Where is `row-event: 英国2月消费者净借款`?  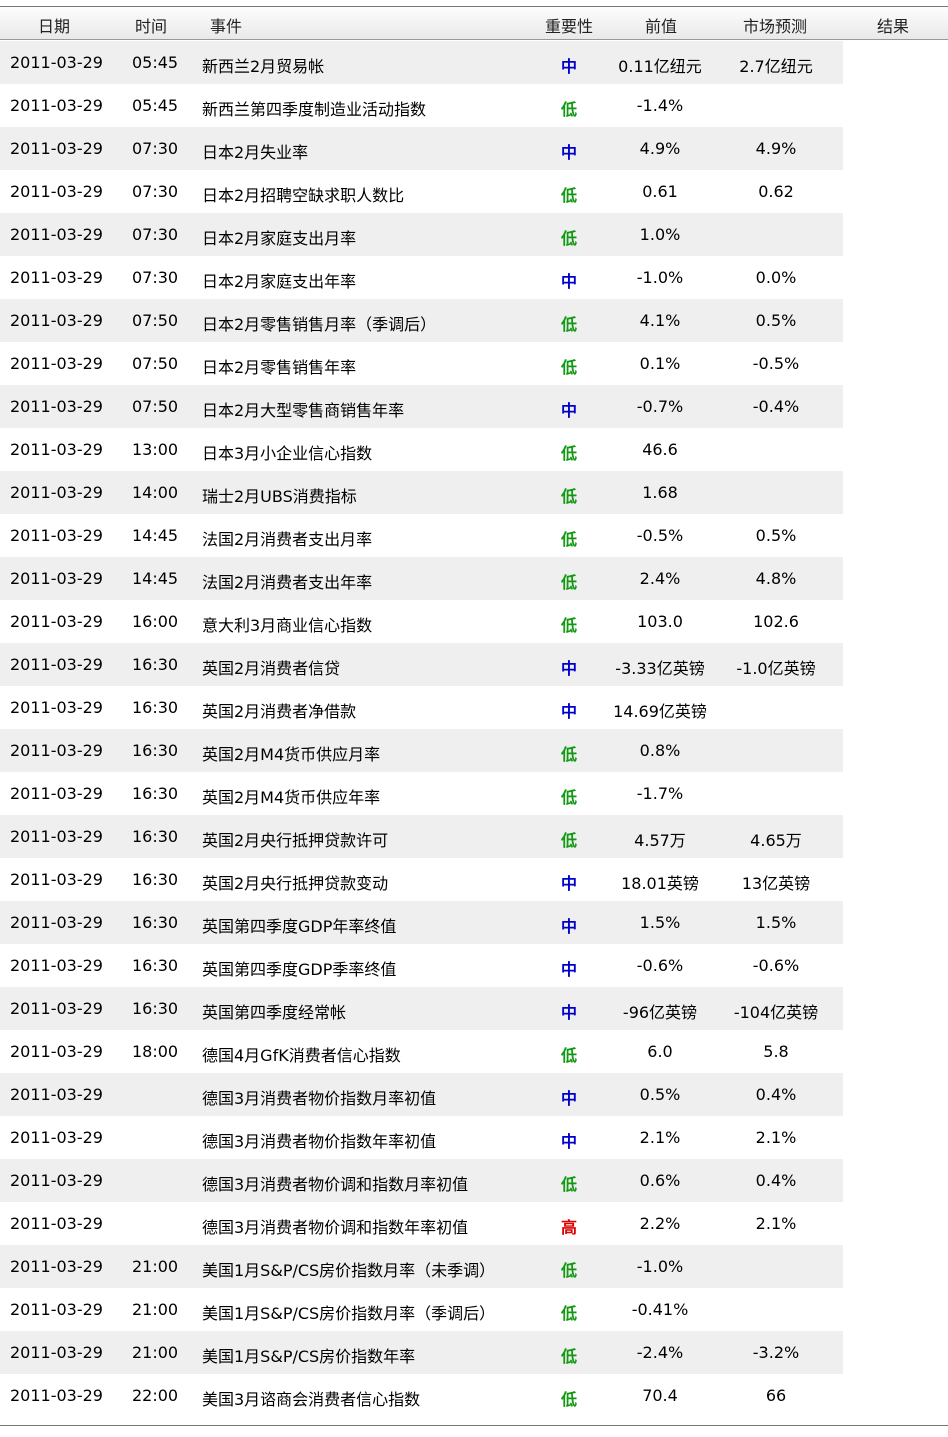
row-event: 英国2月消费者净借款 is located at coordinates (279, 711).